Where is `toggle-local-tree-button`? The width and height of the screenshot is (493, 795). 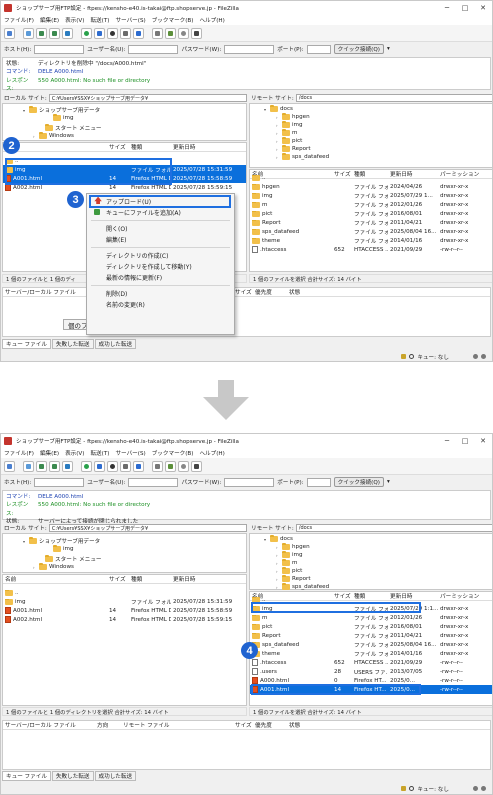
toggle-local-tree-button is located at coordinates (41, 33).